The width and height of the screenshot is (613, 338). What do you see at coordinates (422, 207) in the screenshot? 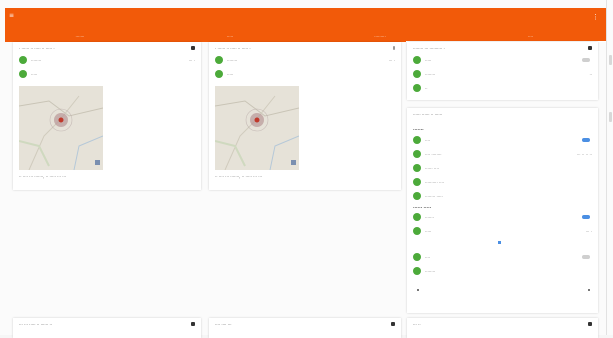
I see `section-title: ······ ·····` at bounding box center [422, 207].